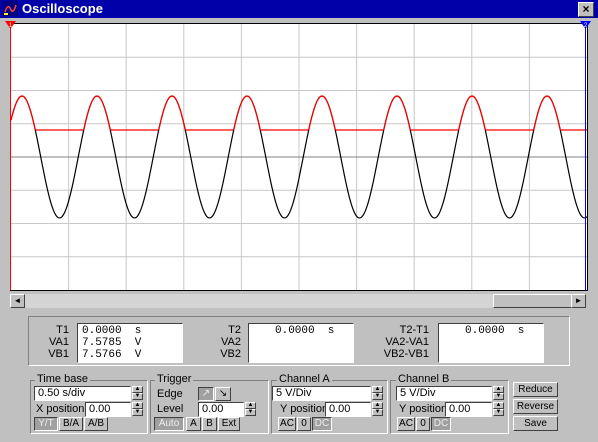 The height and width of the screenshot is (442, 598). Describe the element at coordinates (108, 409) in the screenshot. I see `x-position-field: 0.00` at that location.